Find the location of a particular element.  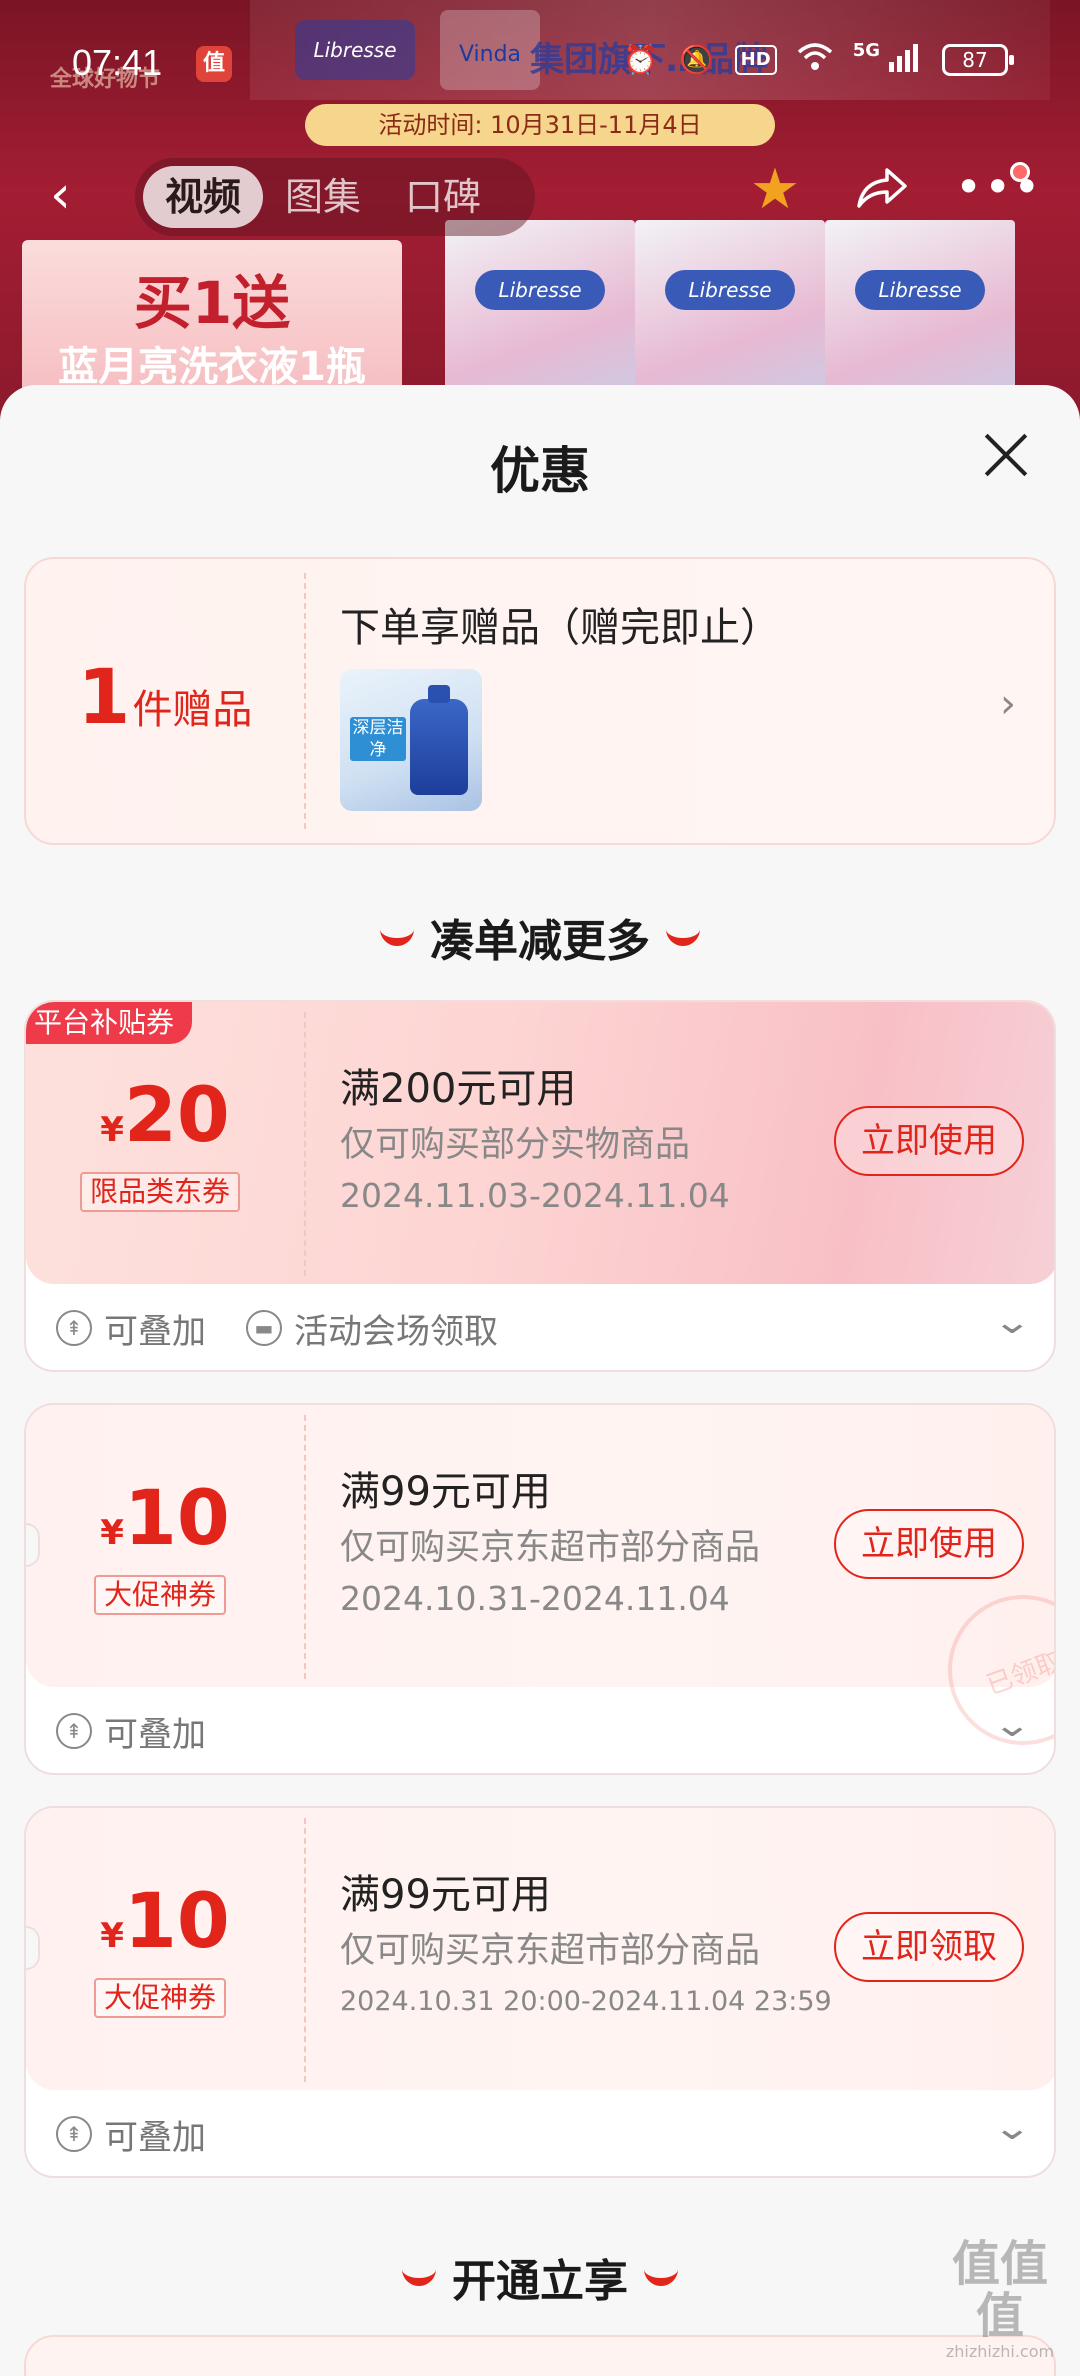

coupon-validity: 2024.10.31-2024.11.04 is located at coordinates (535, 1598).